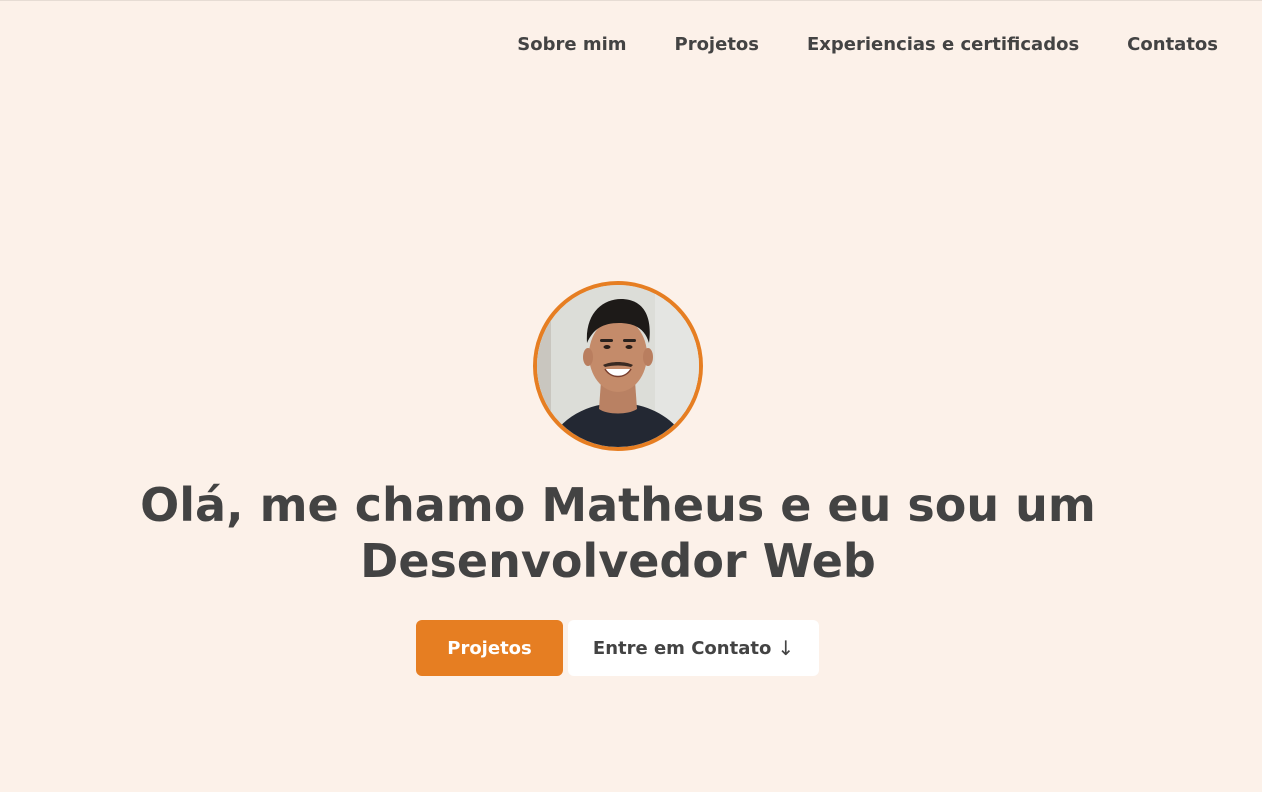  What do you see at coordinates (717, 44) in the screenshot?
I see `nav-item-projetos: Projetos` at bounding box center [717, 44].